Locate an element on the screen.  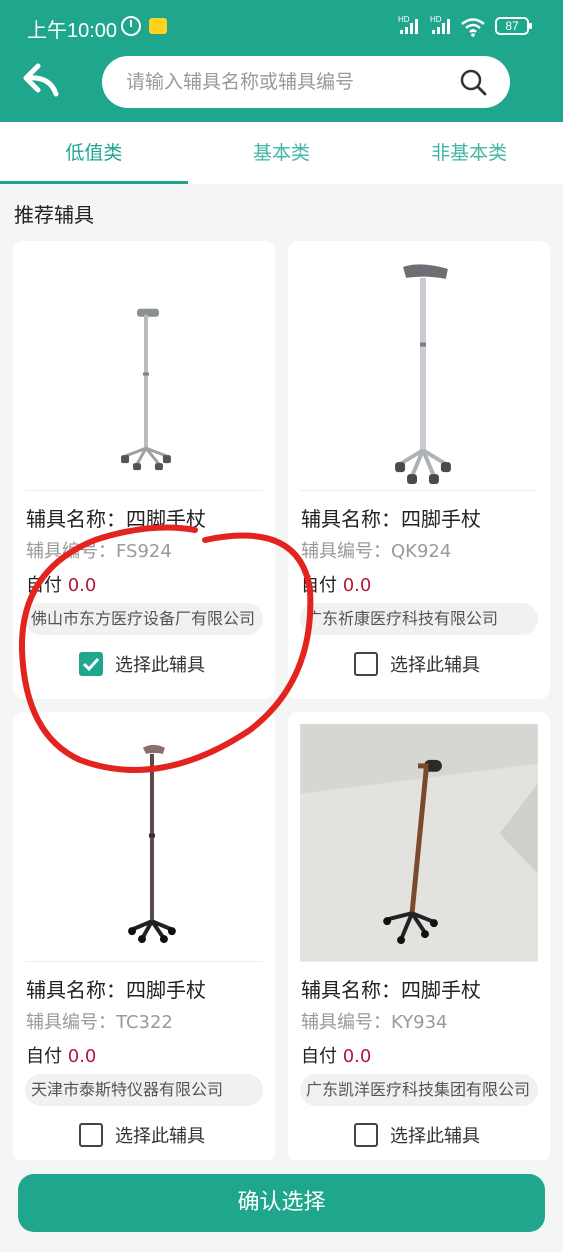
wifi-icon is located at coordinates (473, 27).